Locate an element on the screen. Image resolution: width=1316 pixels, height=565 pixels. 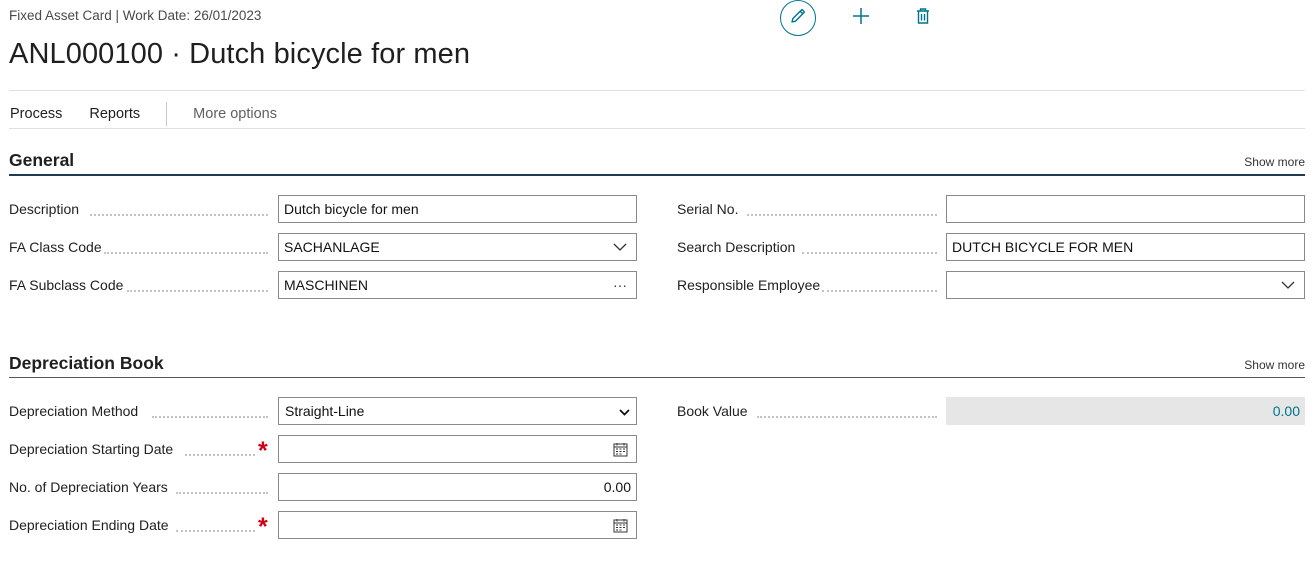
general-divider is located at coordinates (657, 175).